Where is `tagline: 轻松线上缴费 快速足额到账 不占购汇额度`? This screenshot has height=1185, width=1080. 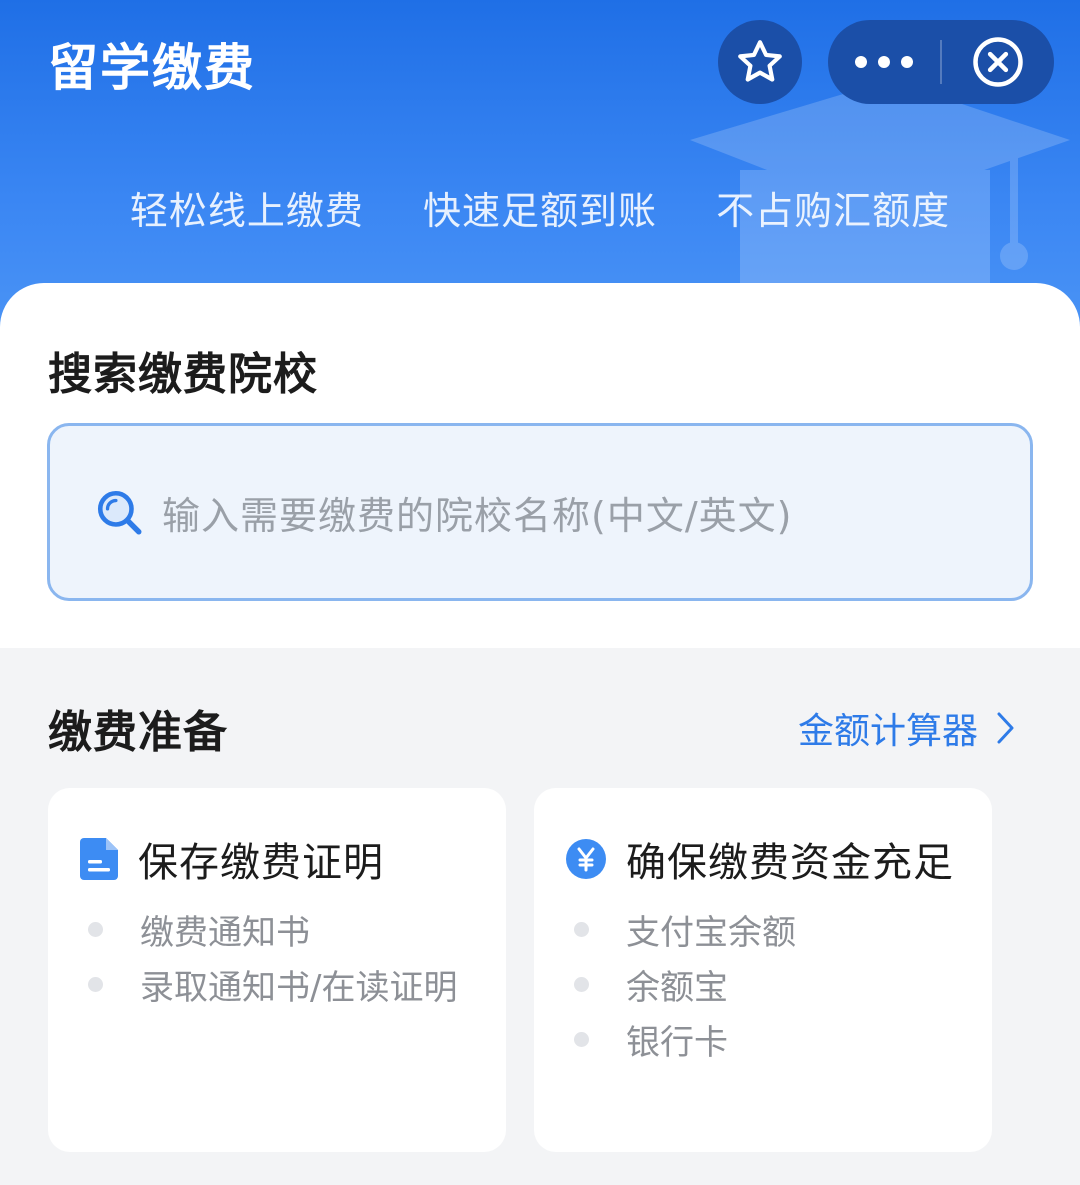 tagline: 轻松线上缴费 快速足额到账 不占购汇额度 is located at coordinates (540, 207).